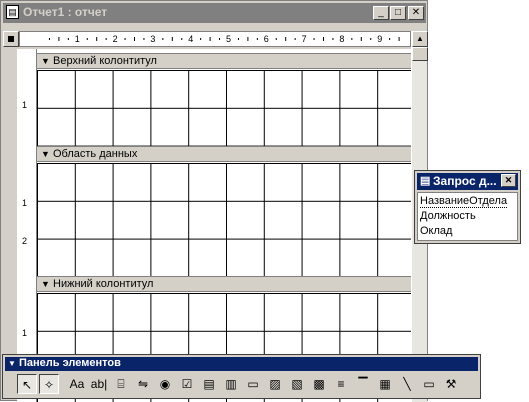 Image resolution: width=529 pixels, height=402 pixels. What do you see at coordinates (407, 384) in the screenshot?
I see `line-icon: ╲` at bounding box center [407, 384].